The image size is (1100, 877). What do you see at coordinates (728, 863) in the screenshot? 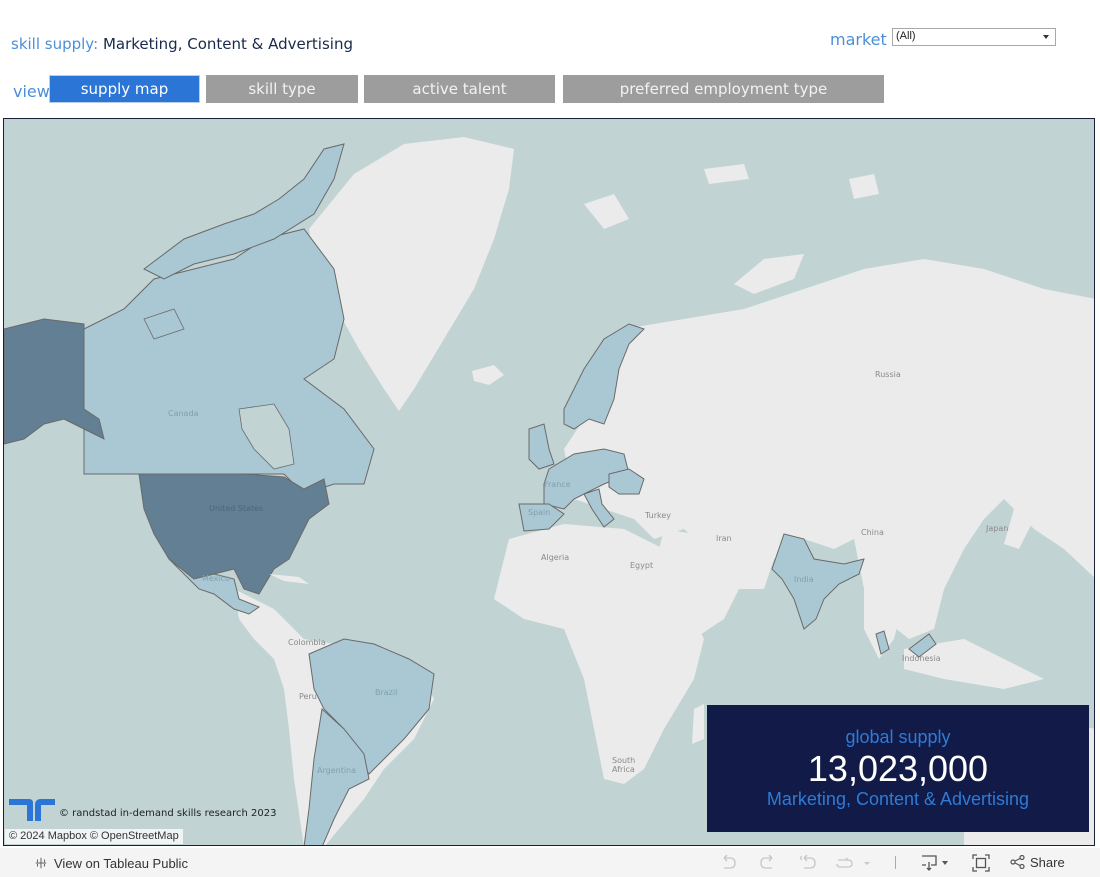
I see `undo-icon` at bounding box center [728, 863].